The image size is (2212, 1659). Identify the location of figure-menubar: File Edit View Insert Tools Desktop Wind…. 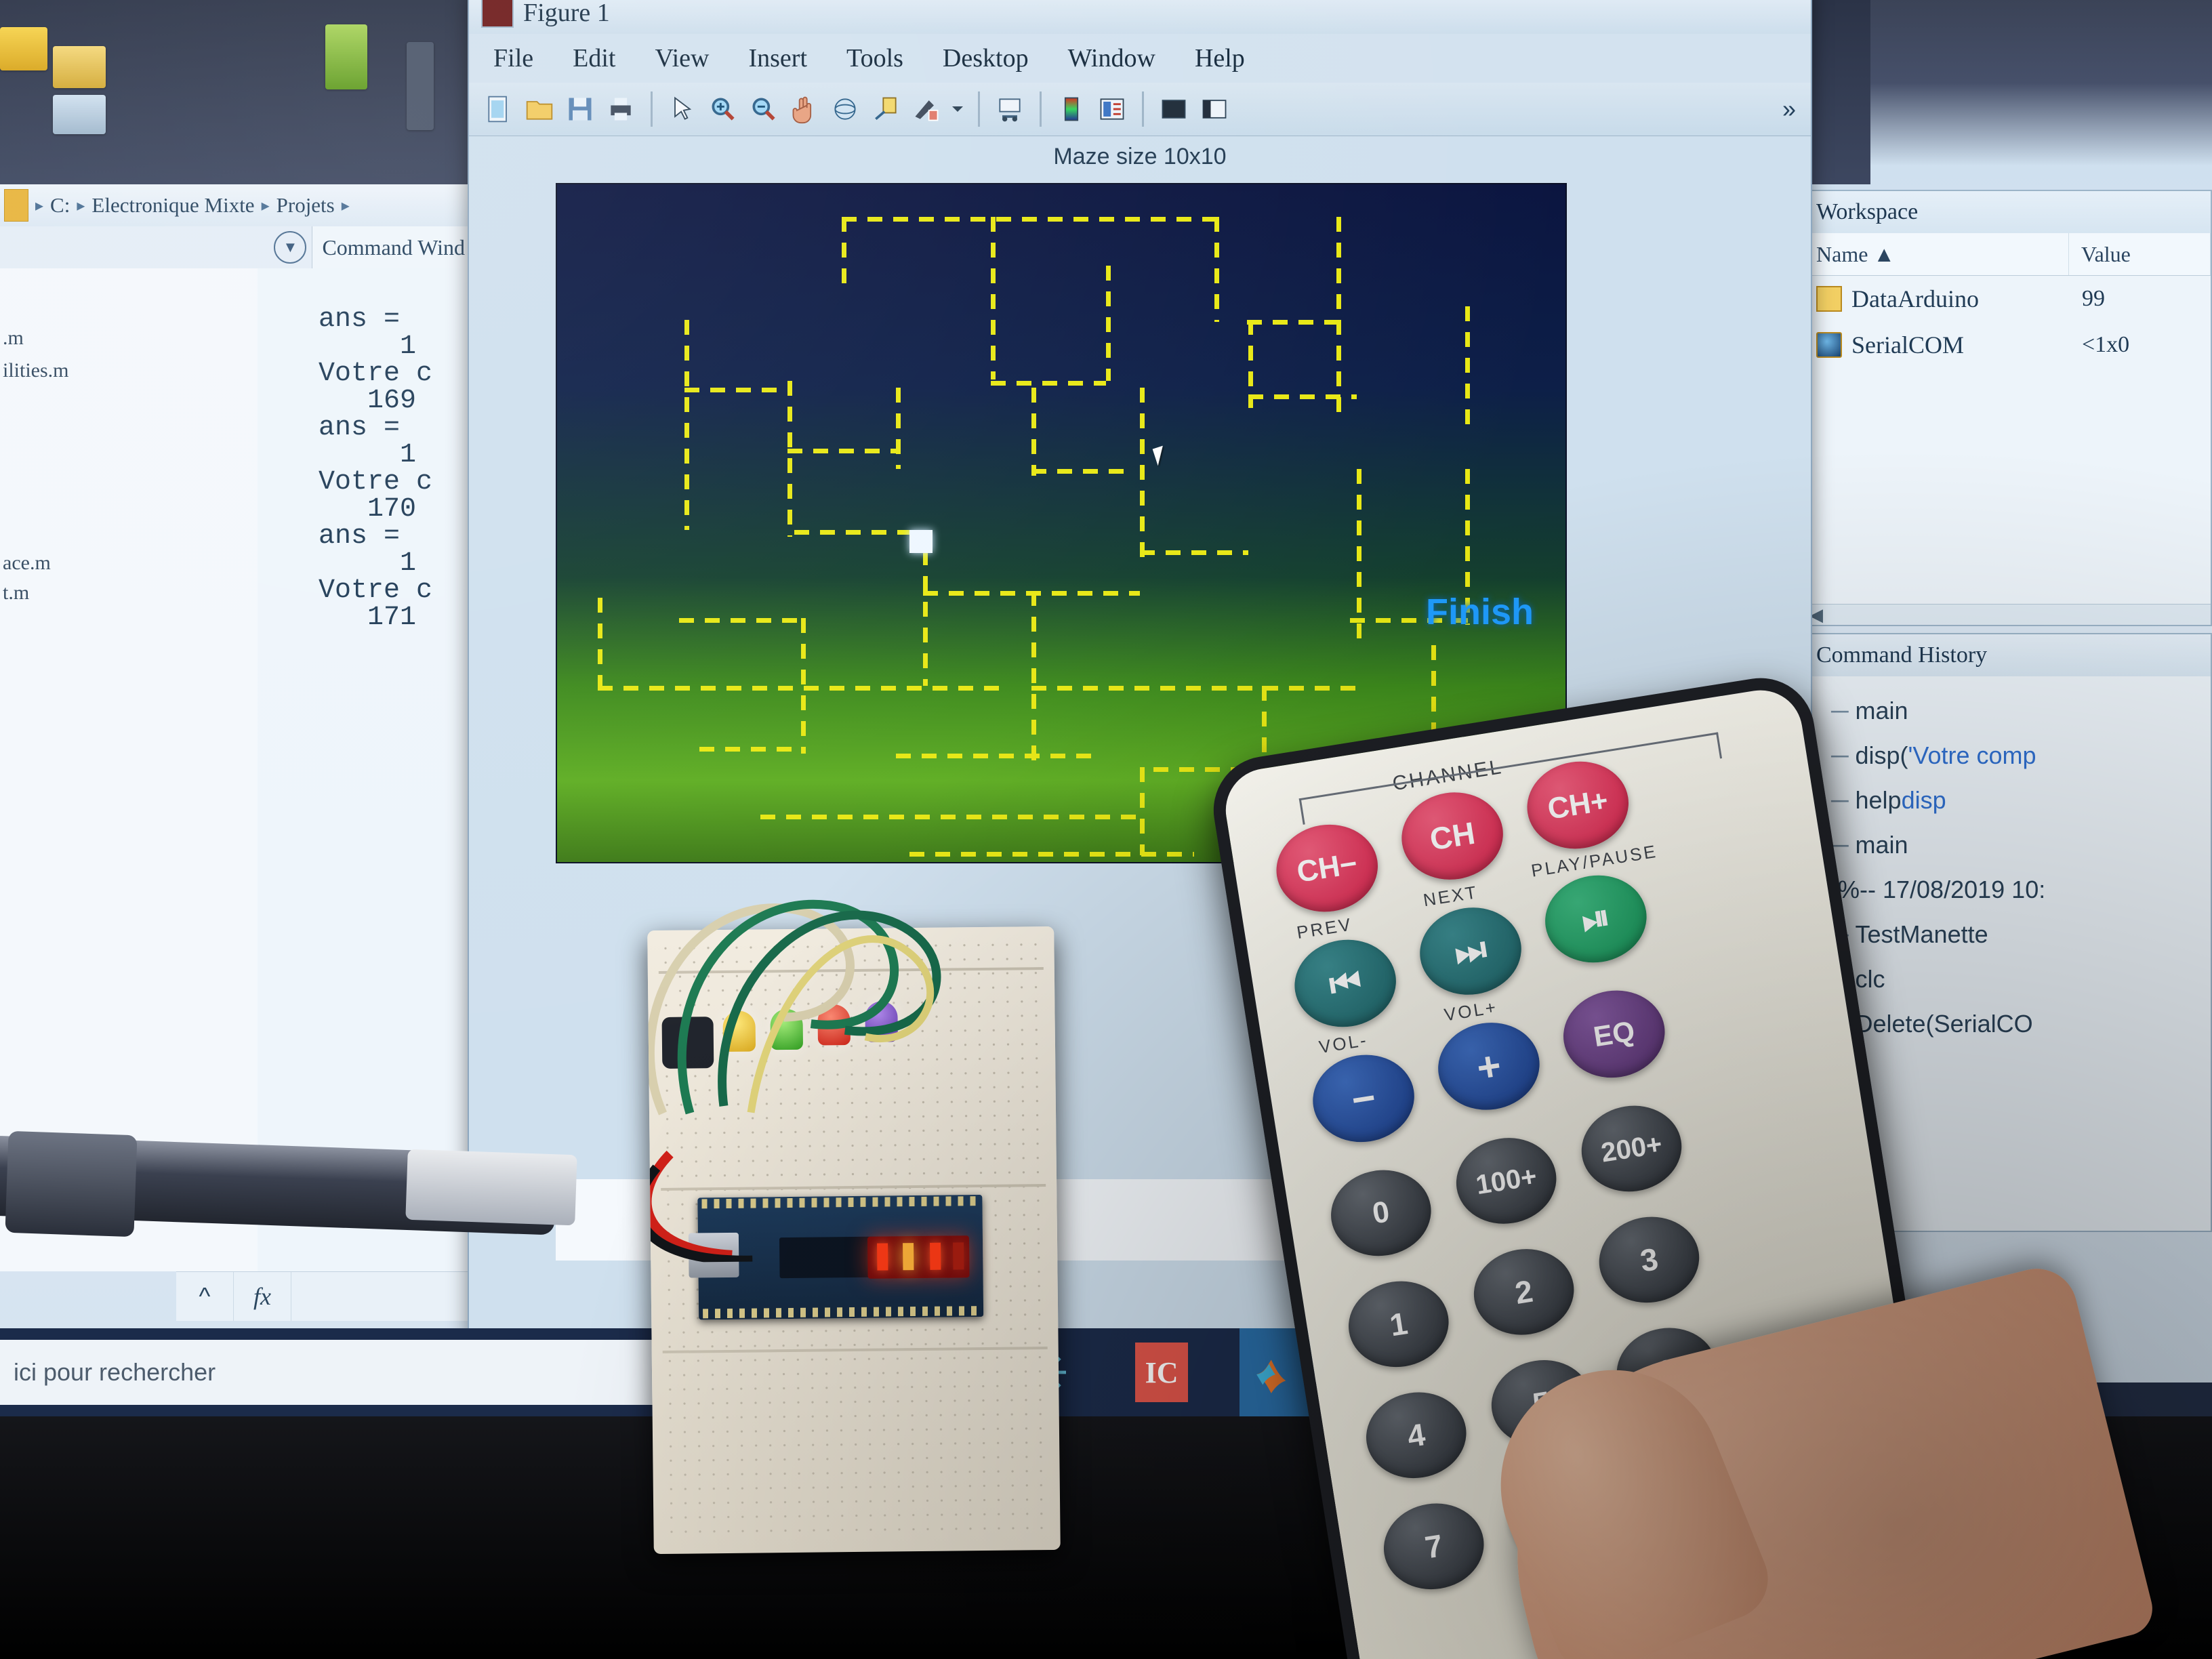
(1140, 58).